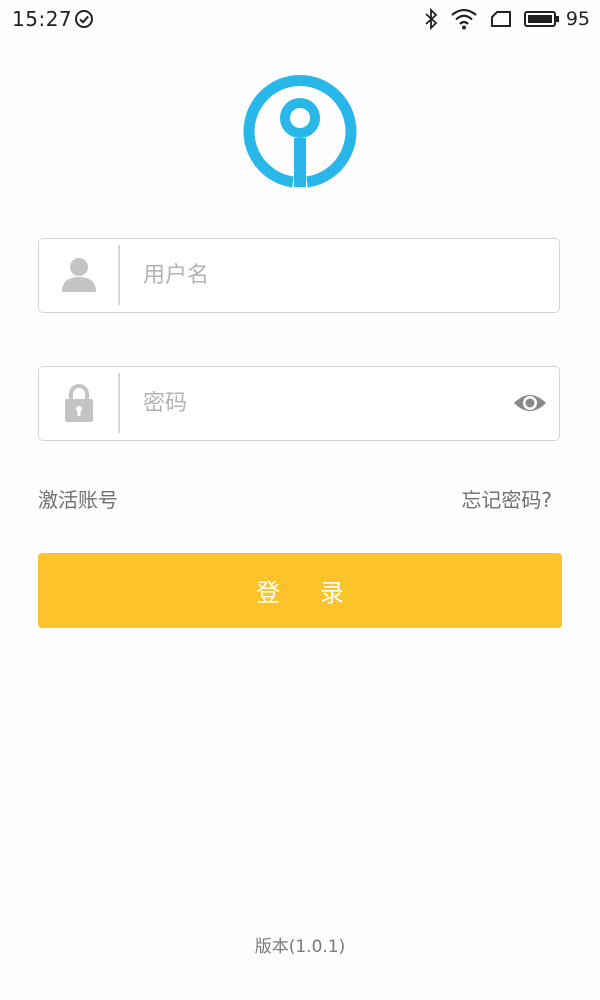 This screenshot has width=600, height=1000. I want to click on status-time: 15:27, so click(42, 19).